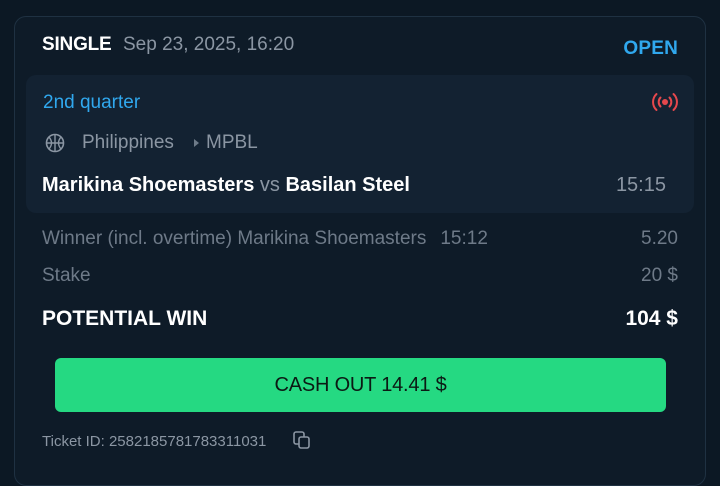 Image resolution: width=720 pixels, height=486 pixels. I want to click on live-broadcast-icon, so click(665, 102).